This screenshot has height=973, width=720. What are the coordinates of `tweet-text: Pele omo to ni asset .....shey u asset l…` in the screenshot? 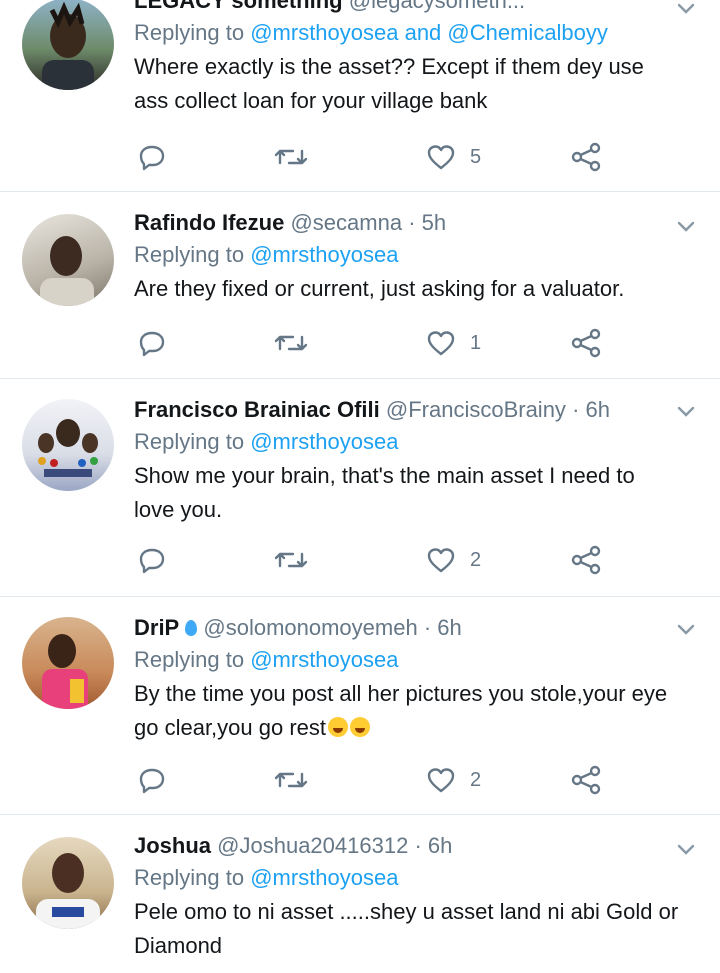 It's located at (406, 928).